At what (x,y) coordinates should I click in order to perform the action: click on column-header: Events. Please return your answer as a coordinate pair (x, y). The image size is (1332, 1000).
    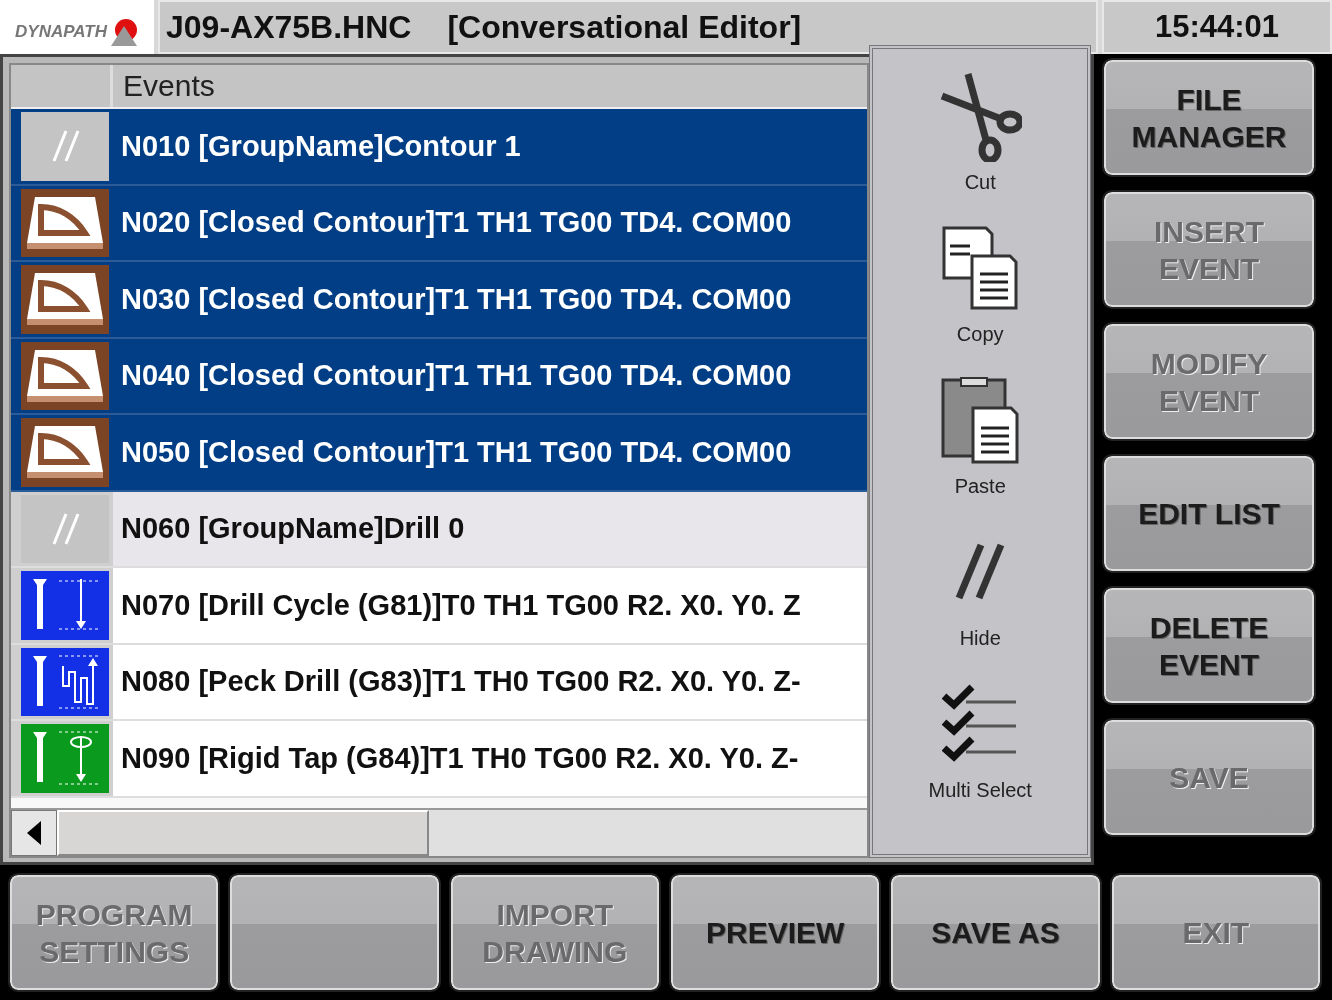
    Looking at the image, I should click on (169, 86).